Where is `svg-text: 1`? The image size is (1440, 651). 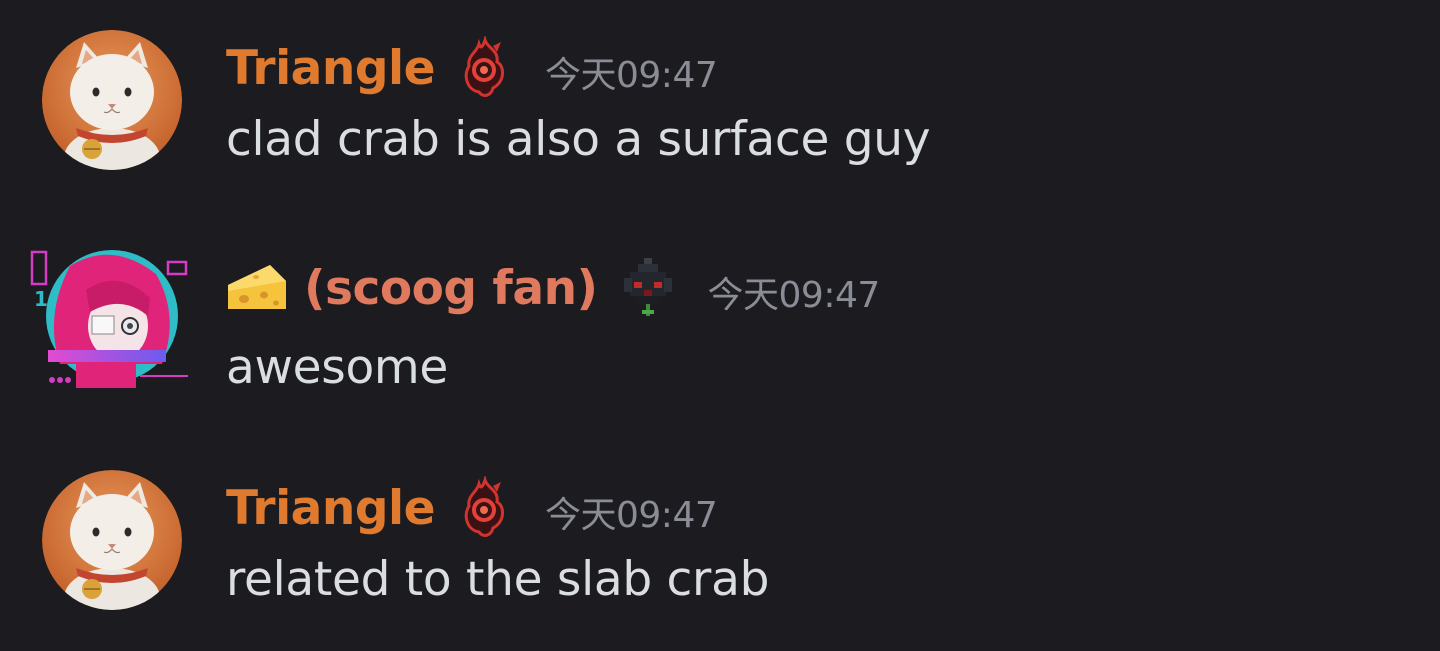 svg-text: 1 is located at coordinates (41, 299).